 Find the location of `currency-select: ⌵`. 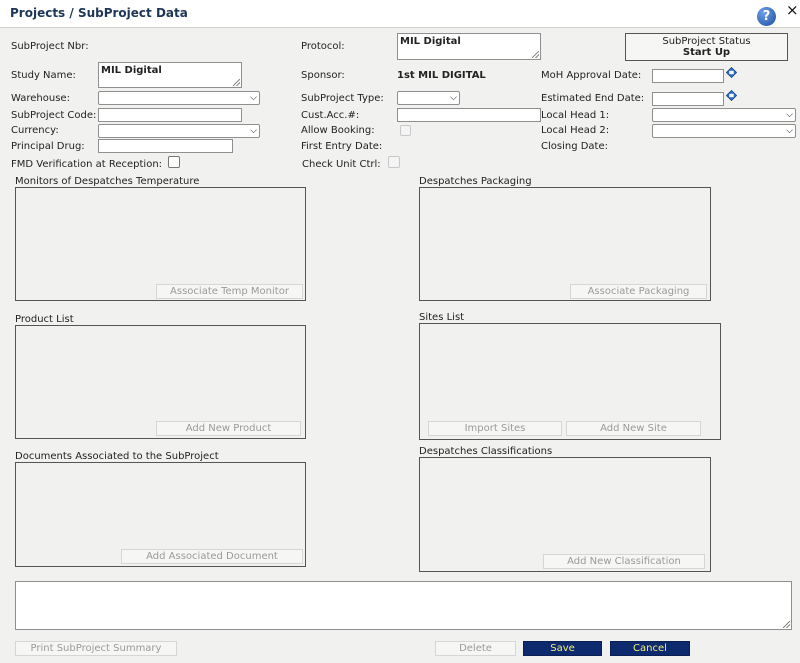

currency-select: ⌵ is located at coordinates (179, 131).